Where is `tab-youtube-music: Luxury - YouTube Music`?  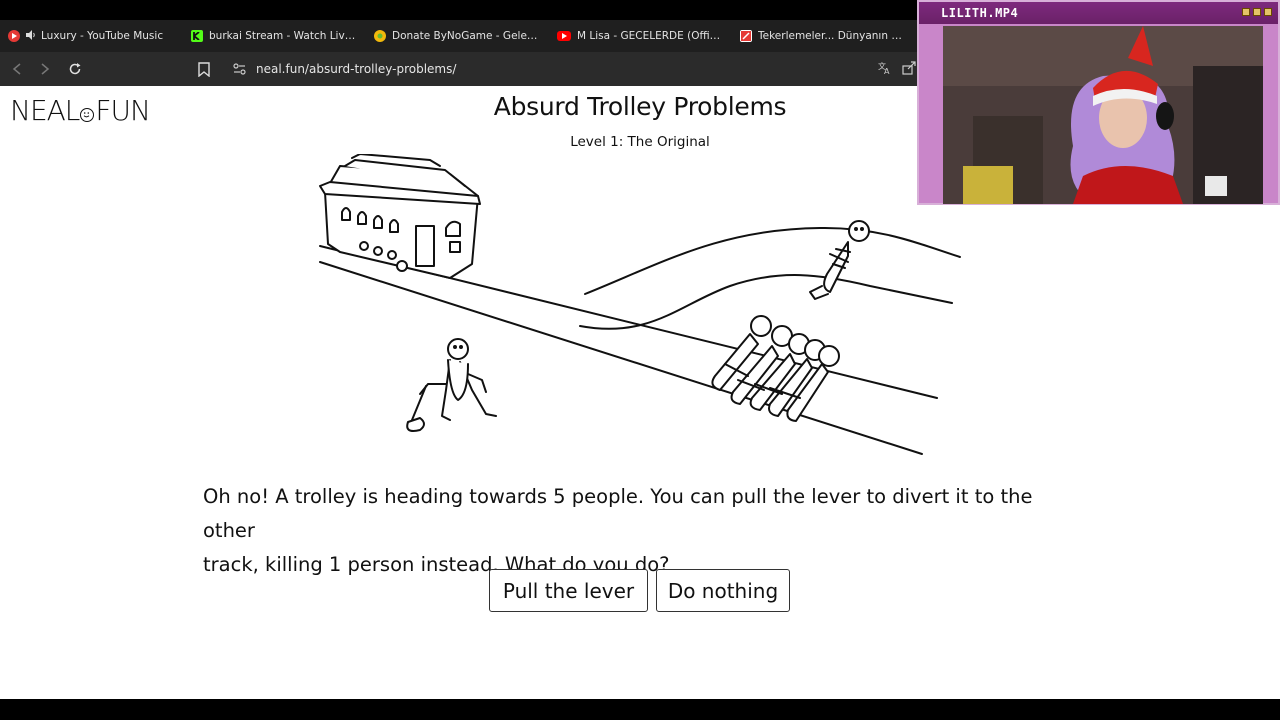 tab-youtube-music: Luxury - YouTube Music is located at coordinates (91, 36).